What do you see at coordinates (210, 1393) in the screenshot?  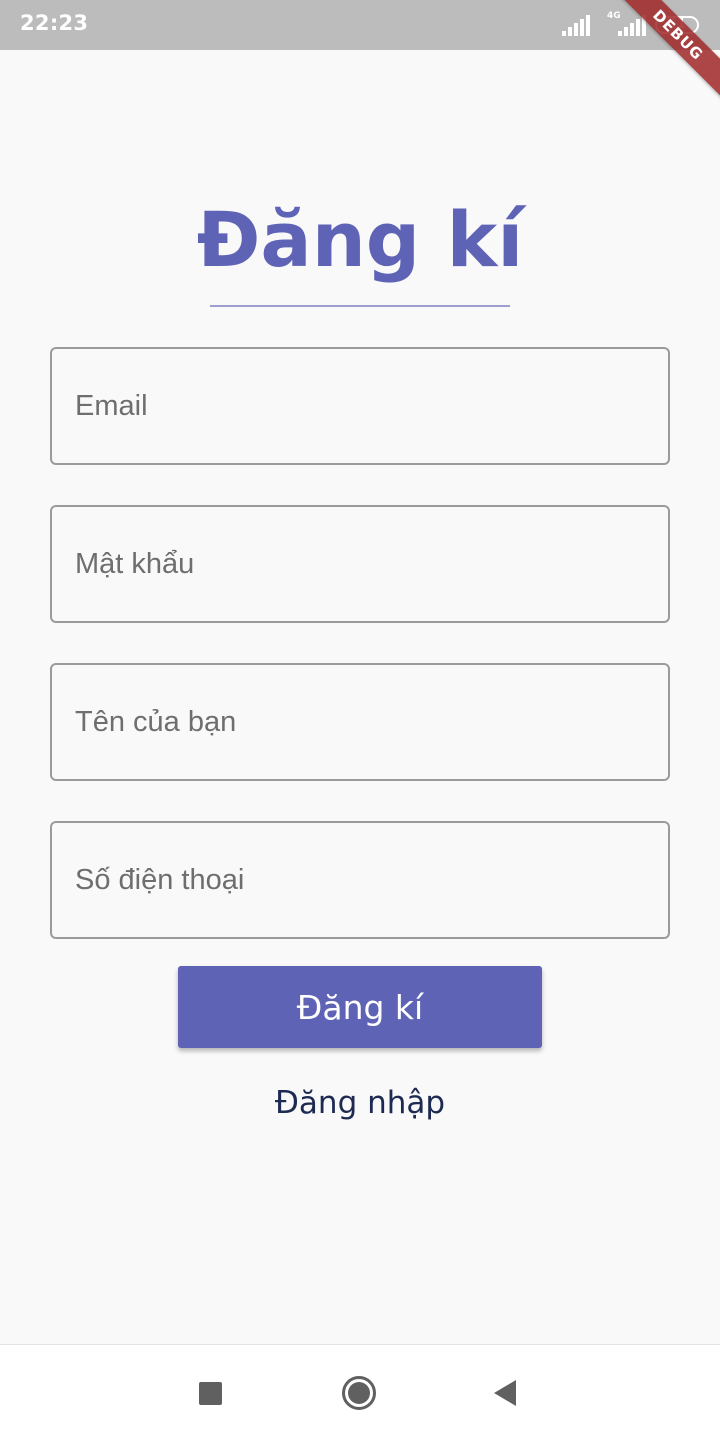 I see `recent-apps-icon` at bounding box center [210, 1393].